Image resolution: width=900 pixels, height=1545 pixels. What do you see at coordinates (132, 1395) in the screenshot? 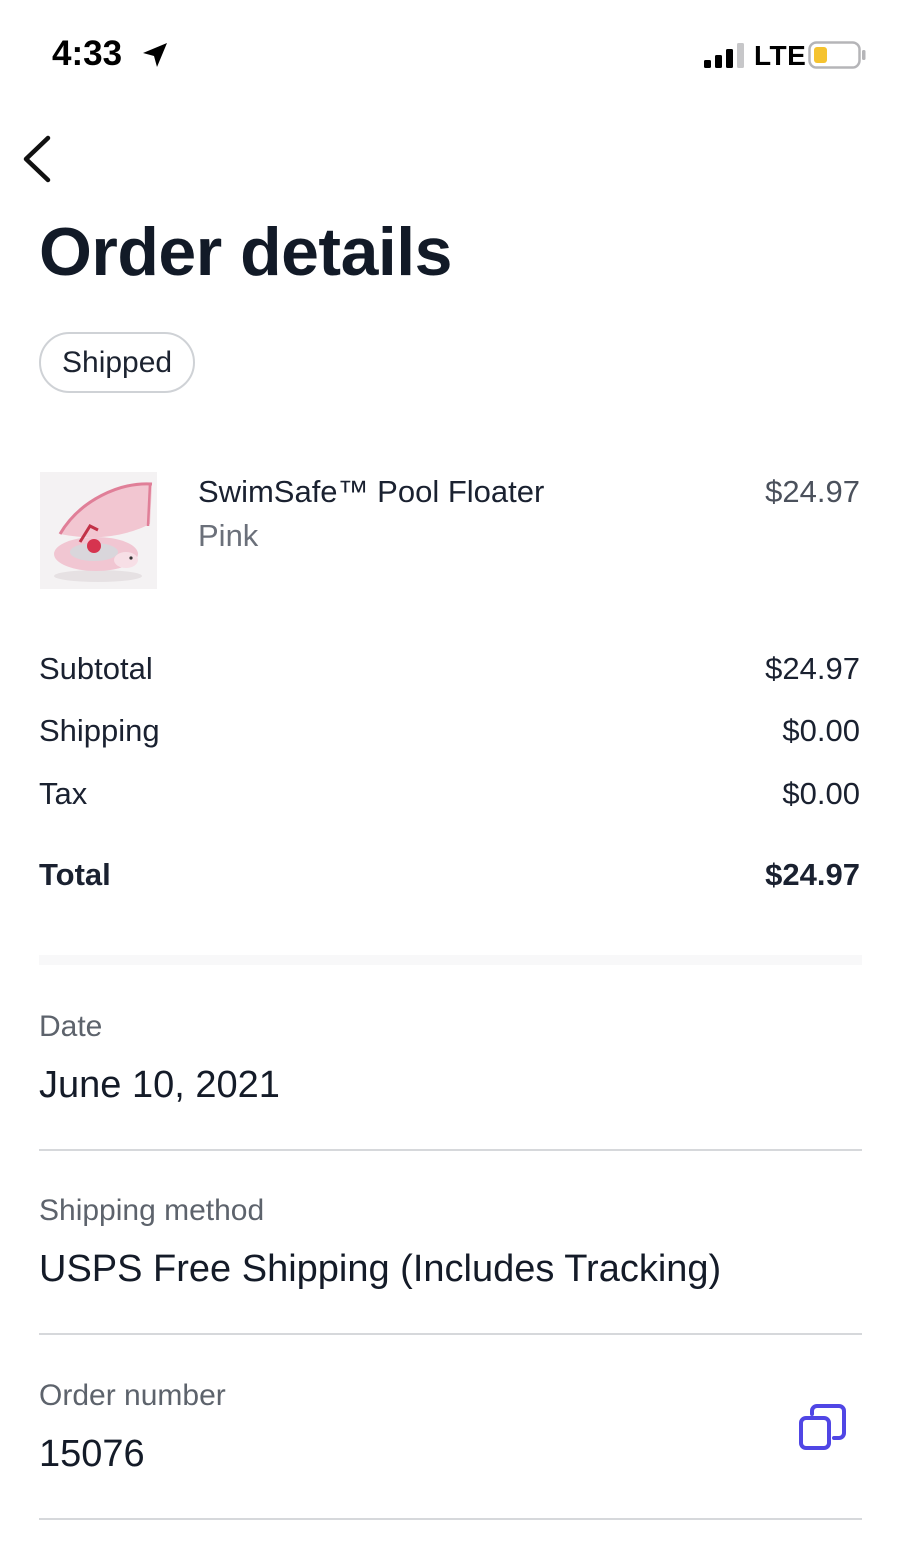
I see `order-number-label: Order number` at bounding box center [132, 1395].